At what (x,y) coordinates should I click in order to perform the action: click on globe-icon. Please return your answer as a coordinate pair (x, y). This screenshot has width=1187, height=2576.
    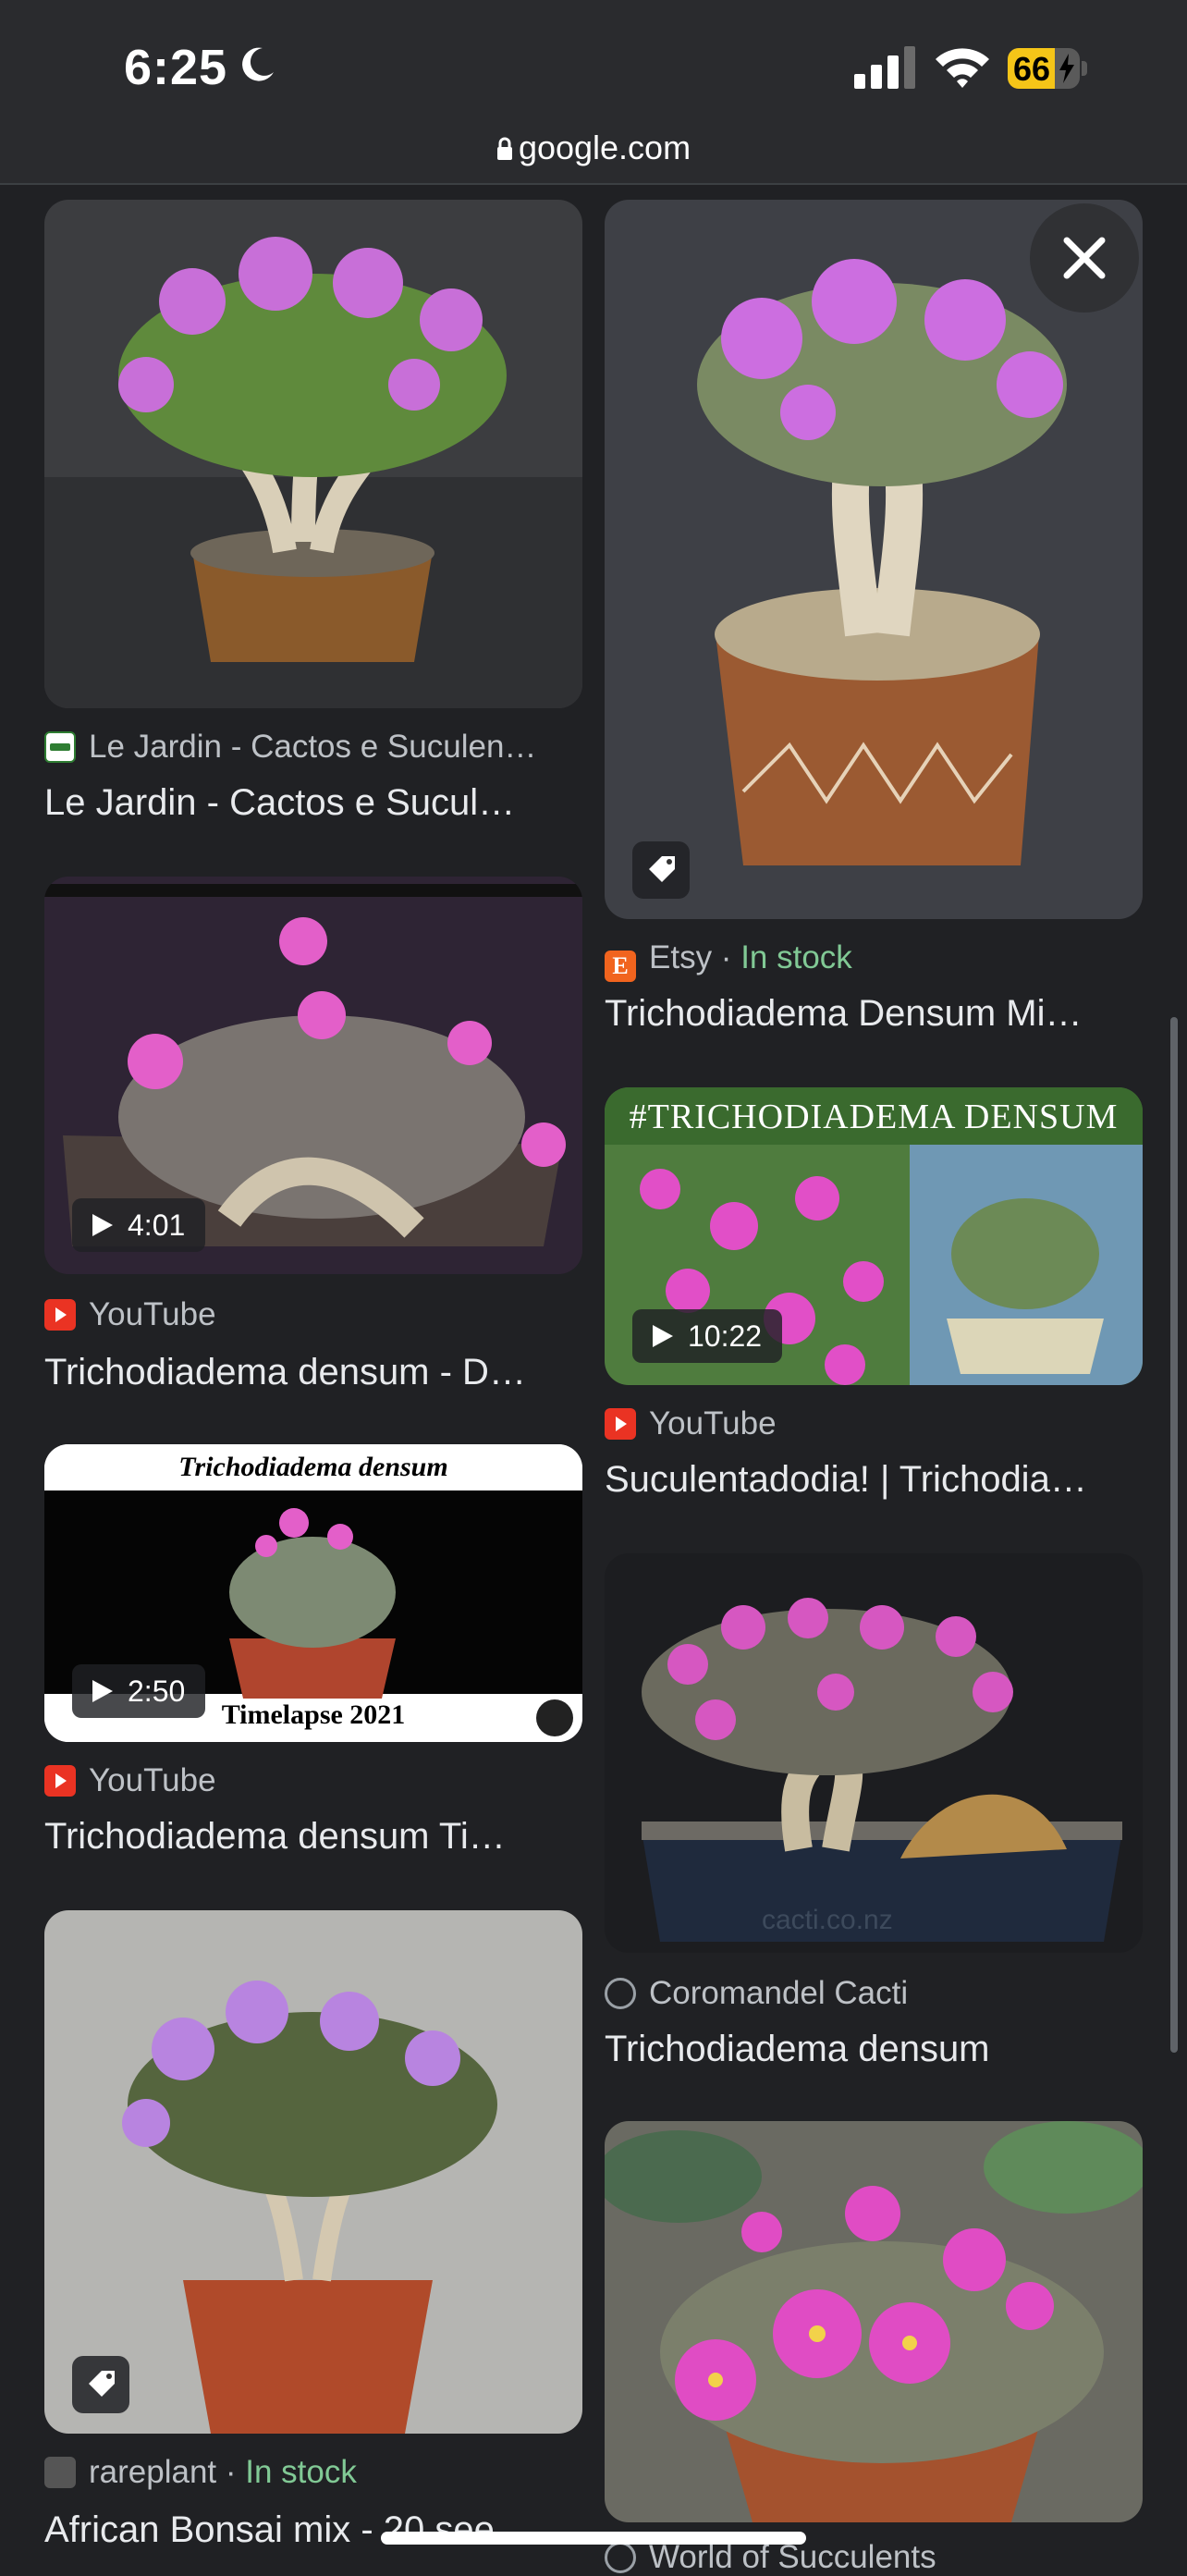
    Looking at the image, I should click on (620, 1994).